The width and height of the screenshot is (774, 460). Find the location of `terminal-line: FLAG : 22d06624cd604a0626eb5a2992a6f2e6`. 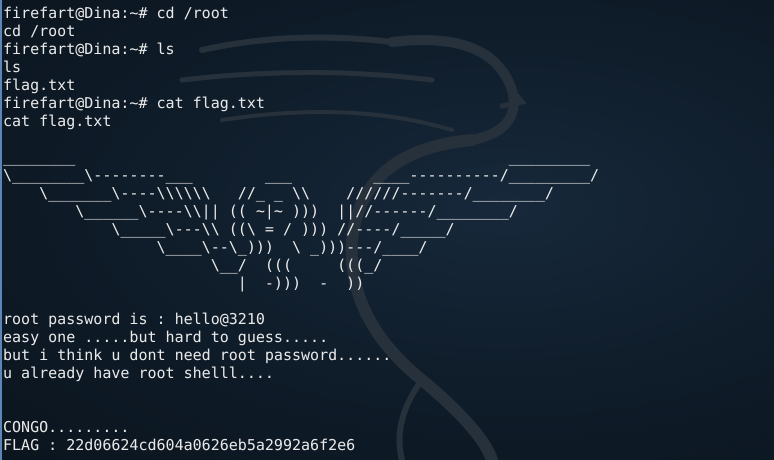

terminal-line: FLAG : 22d06624cd604a0626eb5a2992a6f2e6 is located at coordinates (179, 445).